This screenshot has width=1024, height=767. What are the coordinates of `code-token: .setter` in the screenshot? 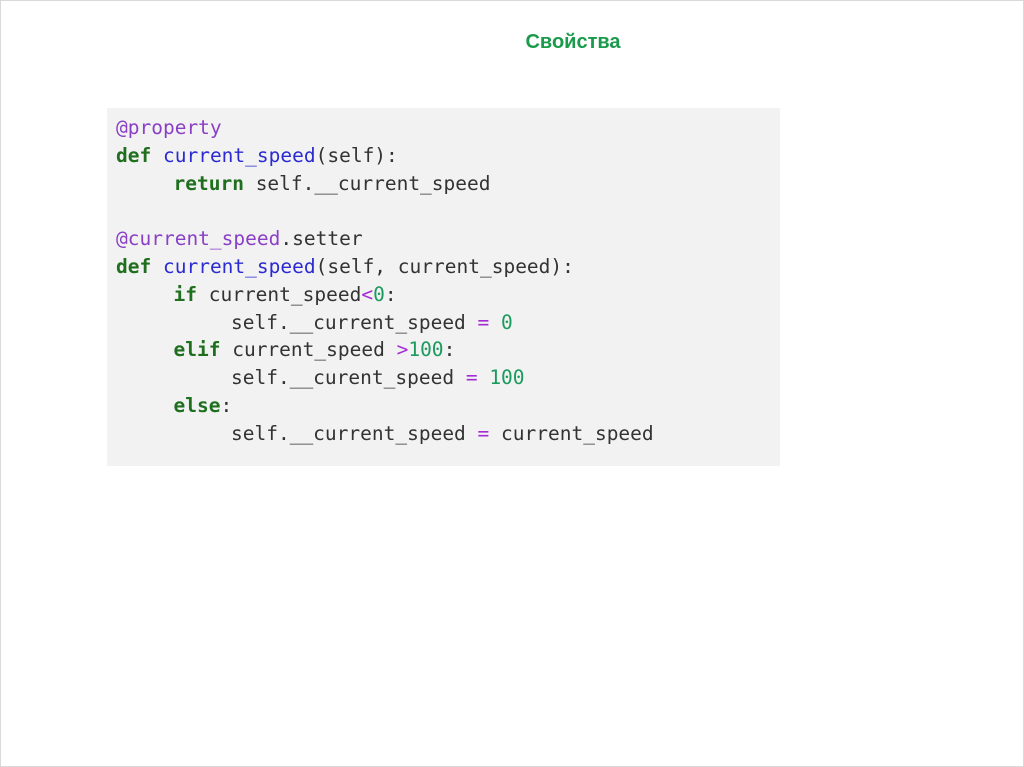 It's located at (321, 239).